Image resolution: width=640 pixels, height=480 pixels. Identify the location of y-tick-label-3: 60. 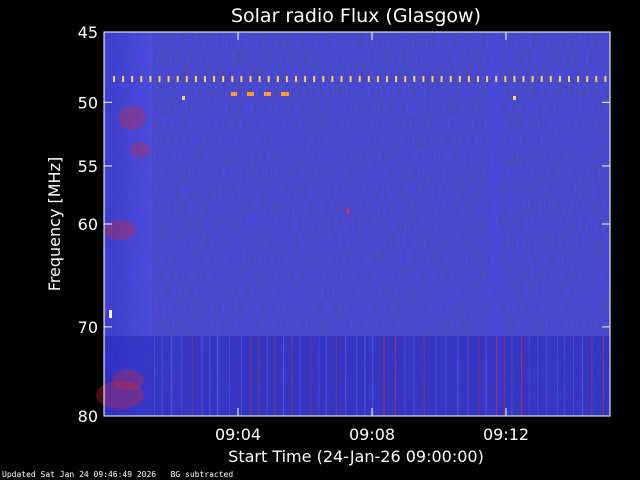
(88, 224).